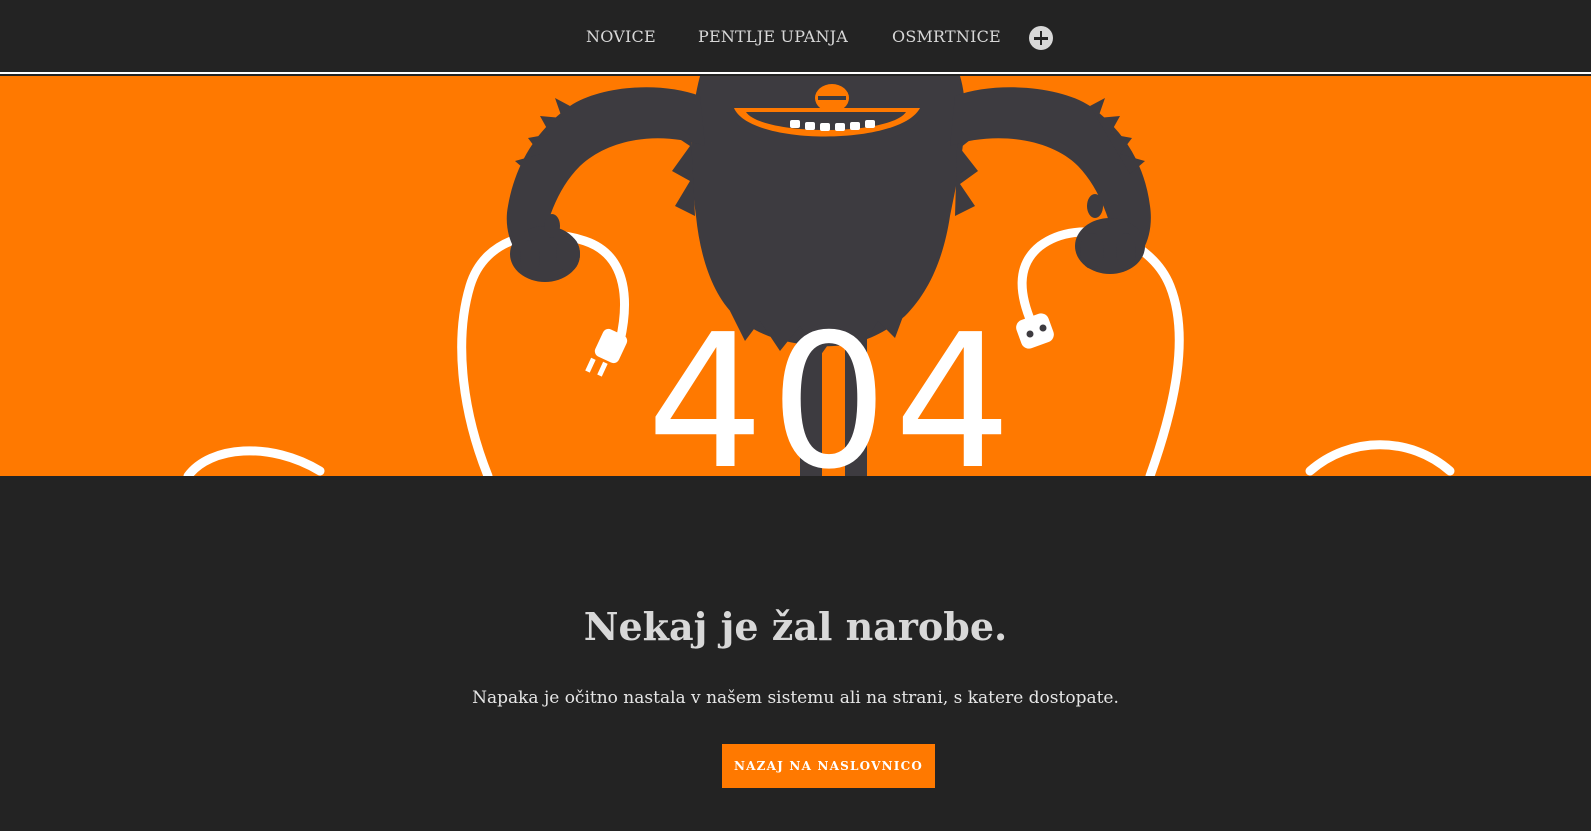  I want to click on error-title: Nekaj je žal narobe., so click(795, 626).